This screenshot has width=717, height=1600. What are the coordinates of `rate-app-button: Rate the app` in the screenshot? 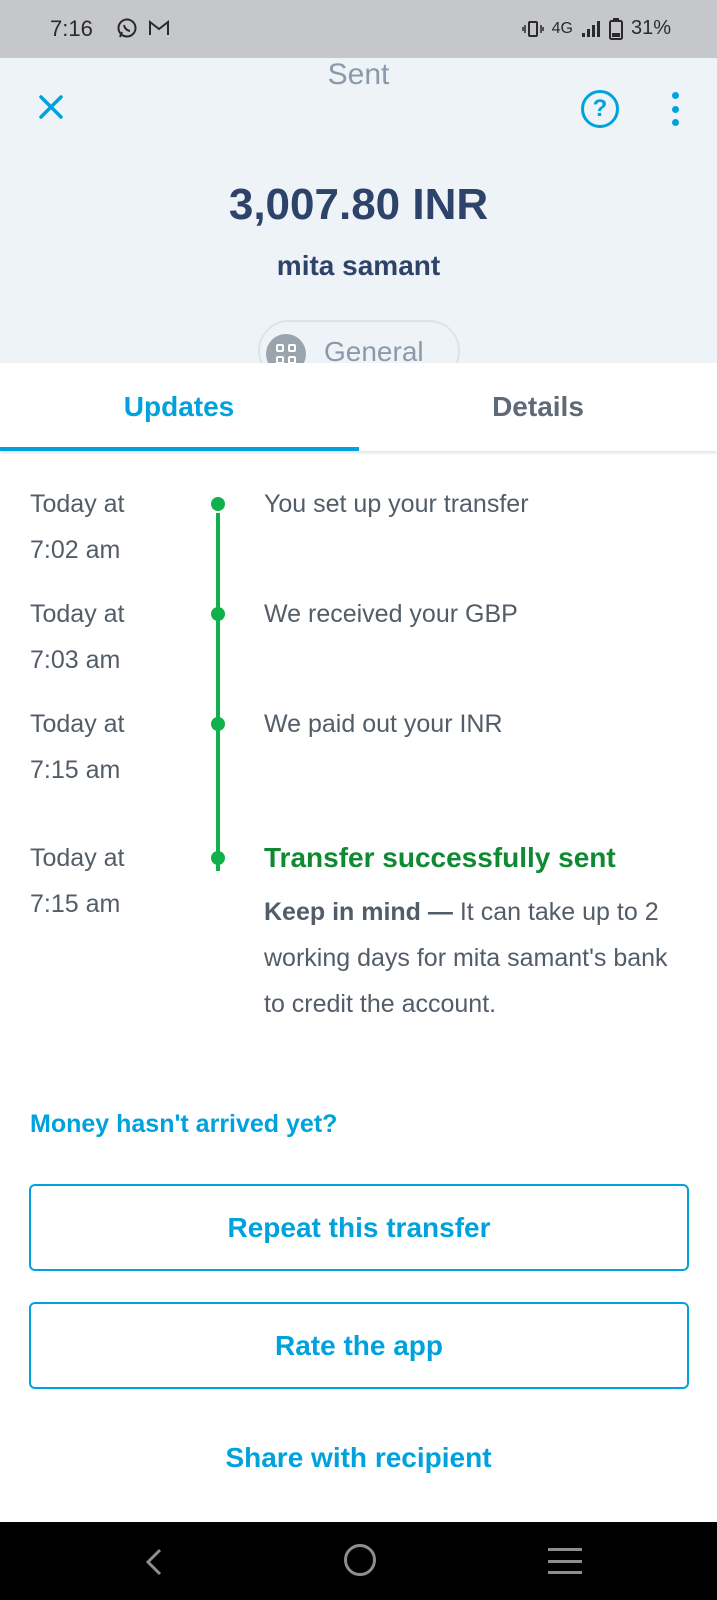 It's located at (359, 1345).